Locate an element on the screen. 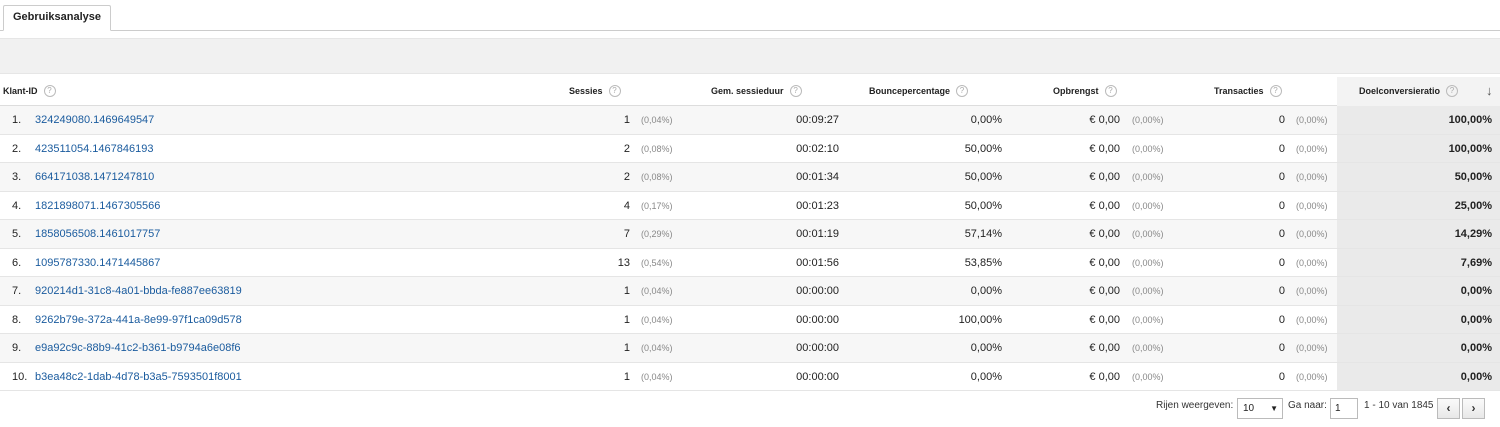  client-id-link: b3ea48c2-1dab-4d78-b3a5-7593501f8001 is located at coordinates (138, 377).